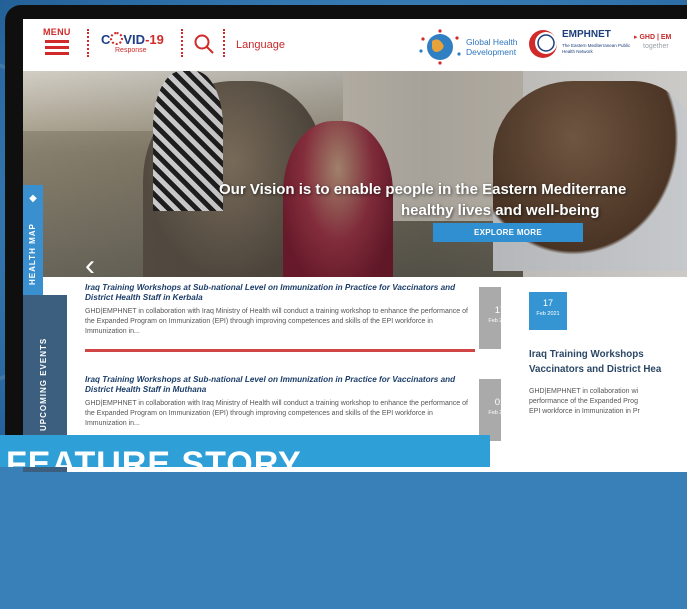 Image resolution: width=687 pixels, height=609 pixels. I want to click on search-icon, so click(204, 44).